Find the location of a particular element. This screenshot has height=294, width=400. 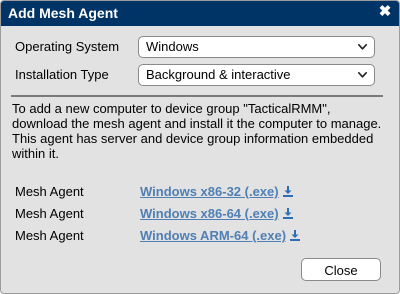

divider is located at coordinates (197, 96).